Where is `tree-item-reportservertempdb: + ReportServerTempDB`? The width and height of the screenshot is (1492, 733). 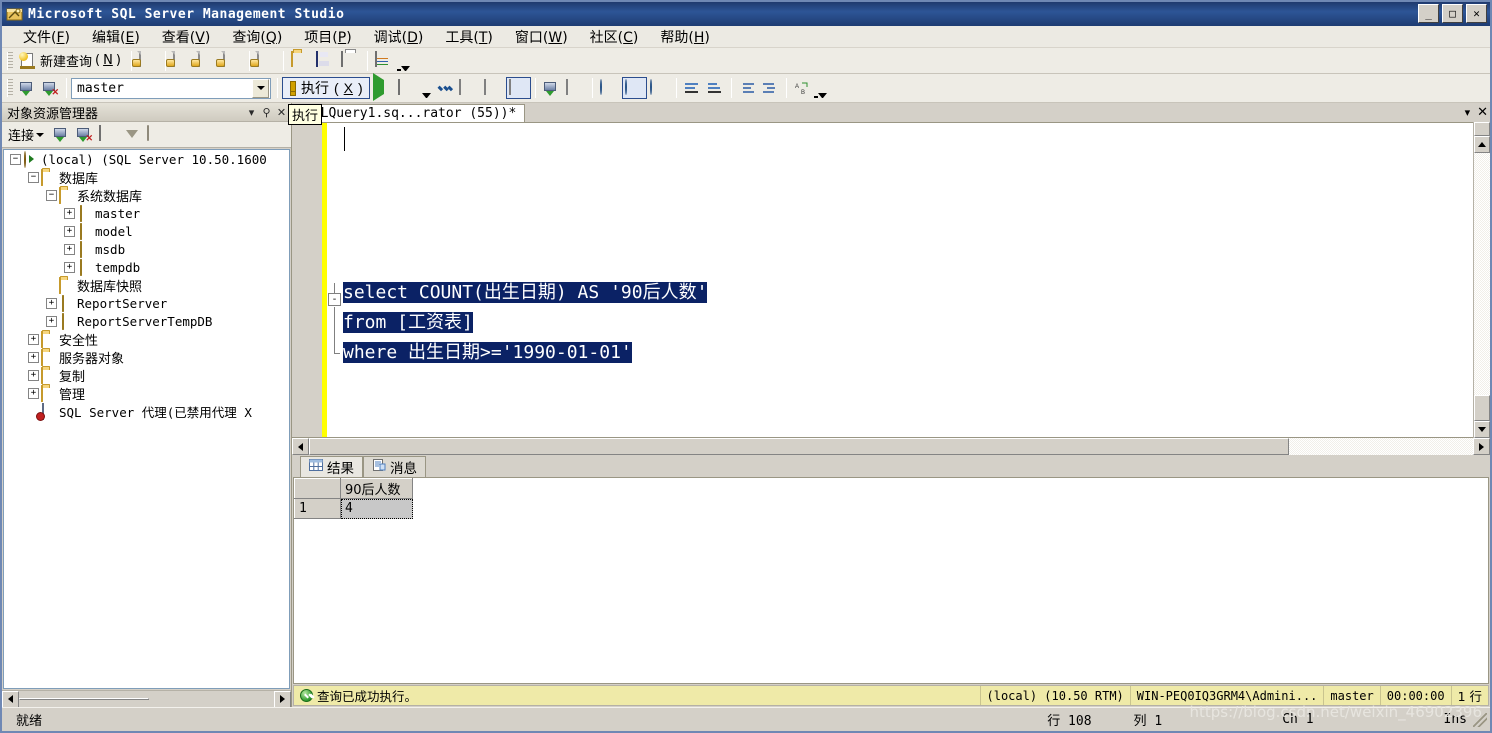
tree-item-reportservertempdb: + ReportServerTempDB is located at coordinates (146, 321).